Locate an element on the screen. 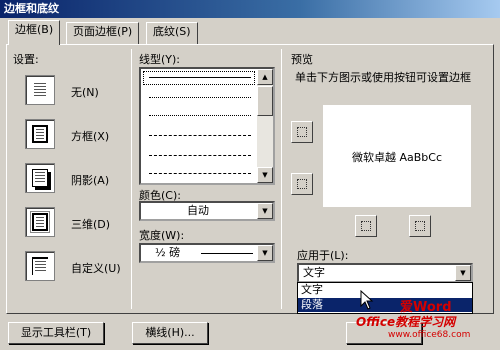 This screenshot has height=350, width=500. setting-box: 方框(X) is located at coordinates (75, 136).